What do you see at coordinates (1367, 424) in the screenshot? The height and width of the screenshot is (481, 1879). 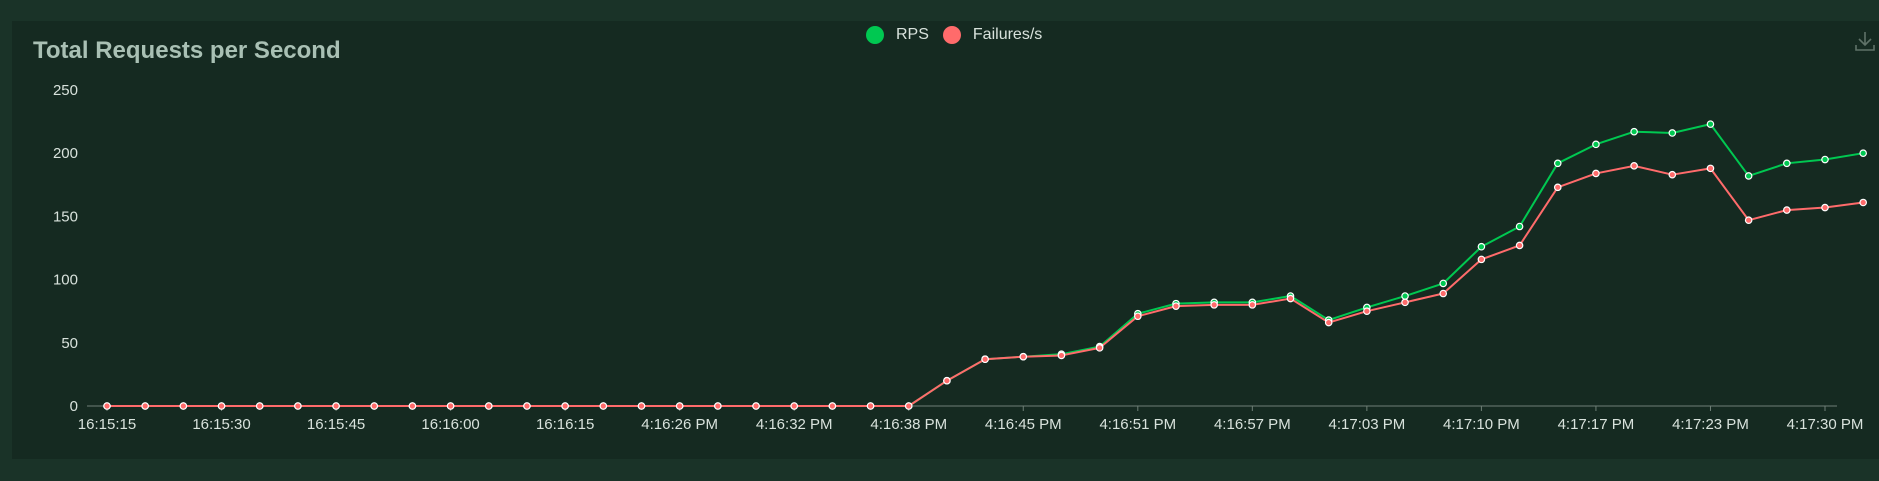 I see `x-tick-label: 4:17:03 PM` at bounding box center [1367, 424].